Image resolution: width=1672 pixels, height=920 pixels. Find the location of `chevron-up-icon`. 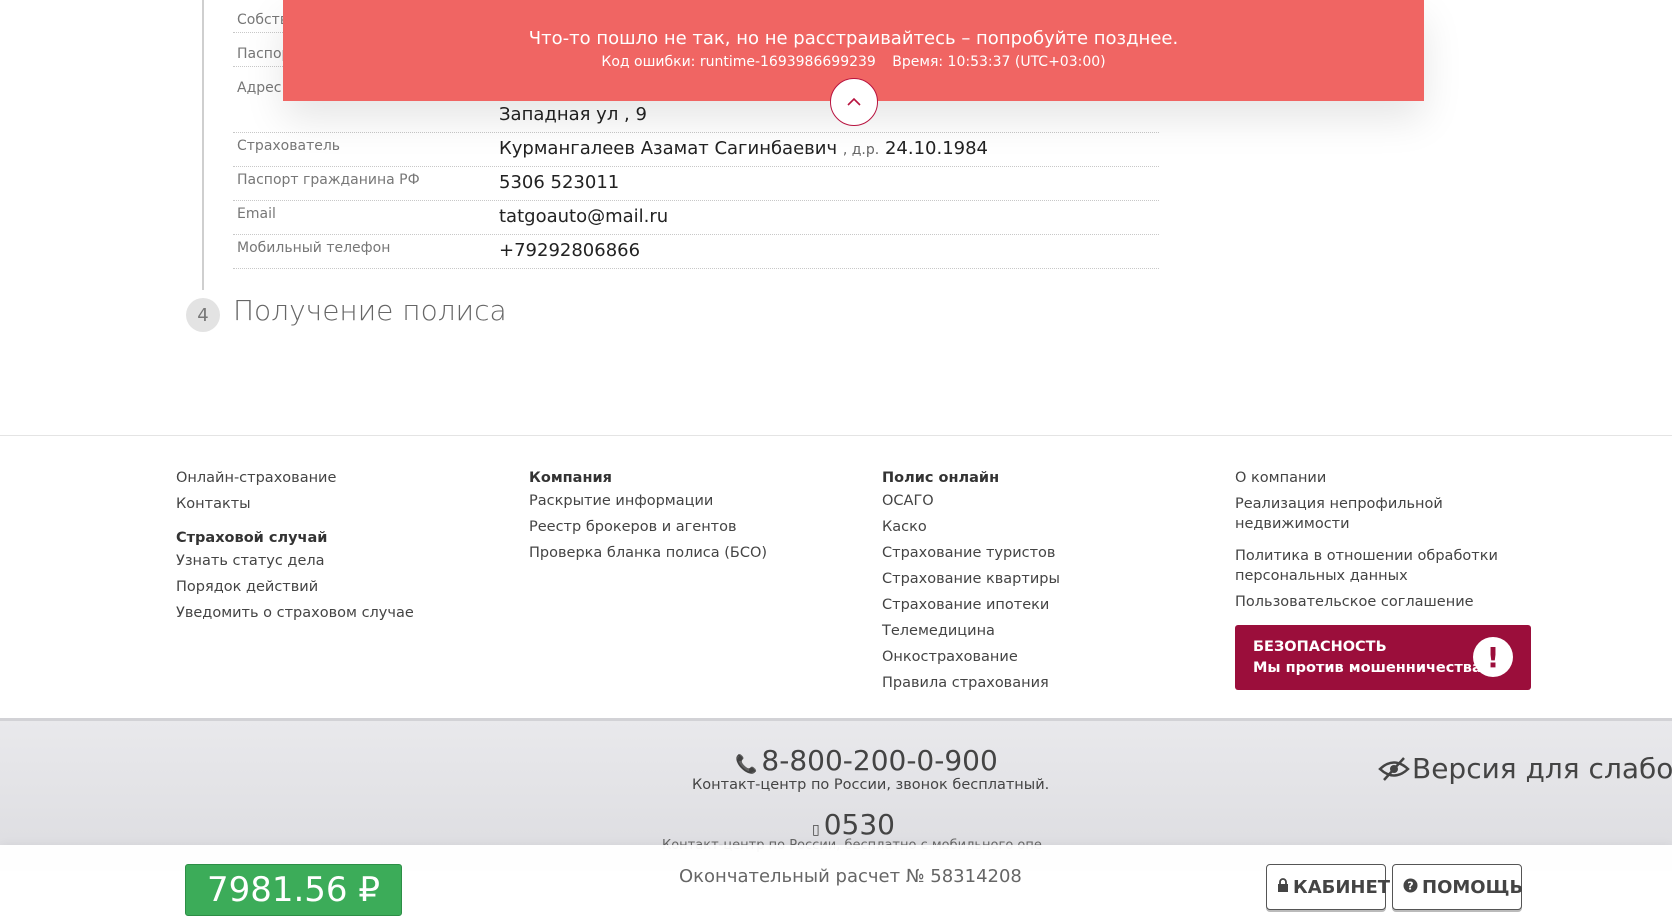

chevron-up-icon is located at coordinates (854, 101).